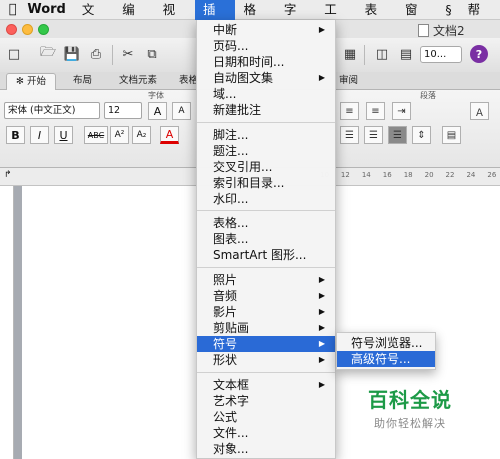 This screenshot has width=500, height=459. What do you see at coordinates (266, 385) in the screenshot?
I see `menu-item-text-box: 文本框 ▶` at bounding box center [266, 385].